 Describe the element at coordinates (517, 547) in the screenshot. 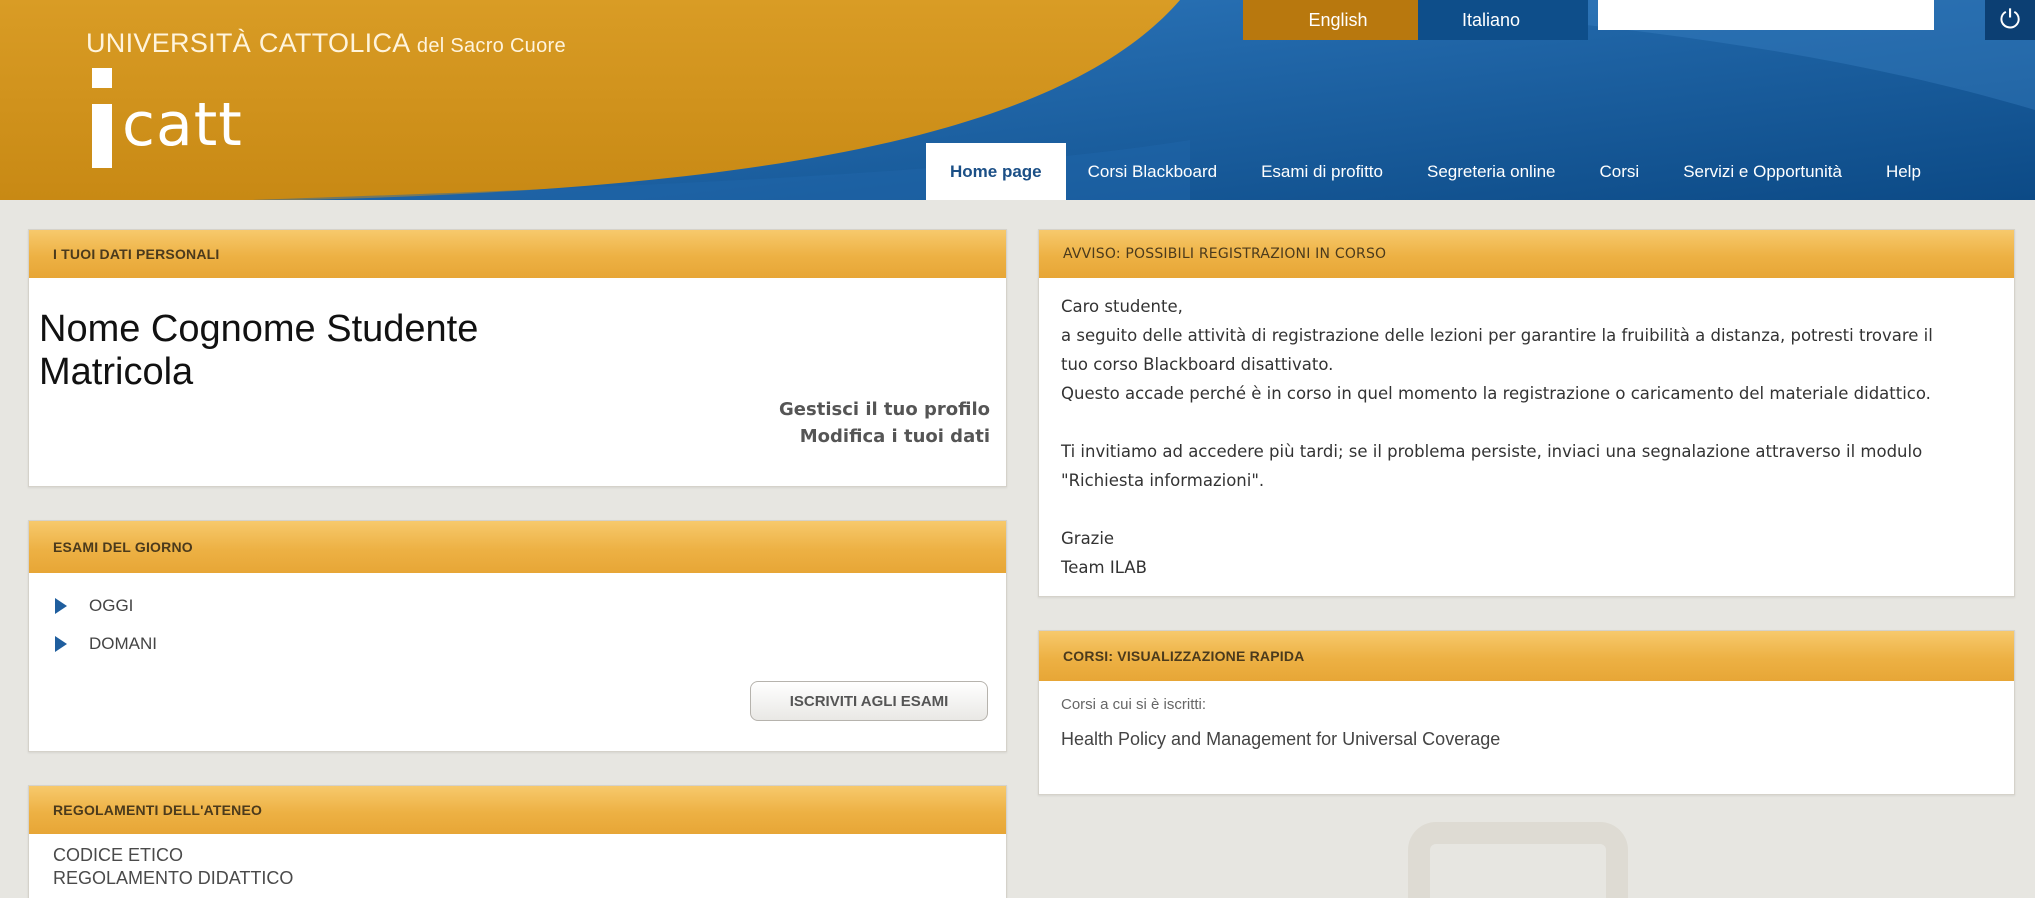

I see `panel-title: ESAMI DEL GIORNO` at that location.